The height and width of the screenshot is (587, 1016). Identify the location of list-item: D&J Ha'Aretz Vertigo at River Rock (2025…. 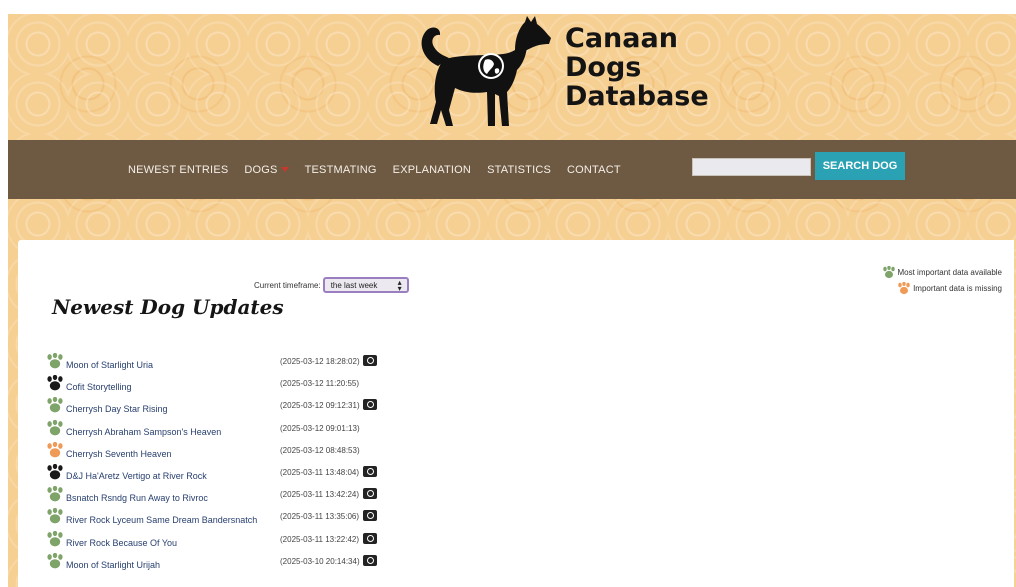
(256, 474).